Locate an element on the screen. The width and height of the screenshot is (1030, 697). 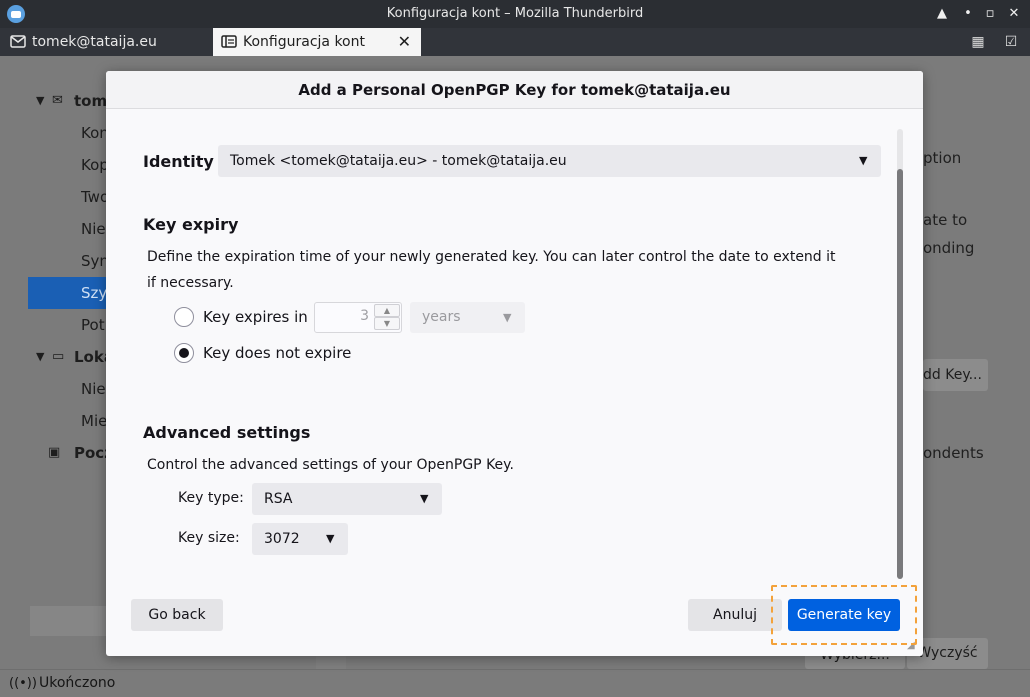
sidebar-local-folders: ▼ ▭ Loka is located at coordinates (72, 357).